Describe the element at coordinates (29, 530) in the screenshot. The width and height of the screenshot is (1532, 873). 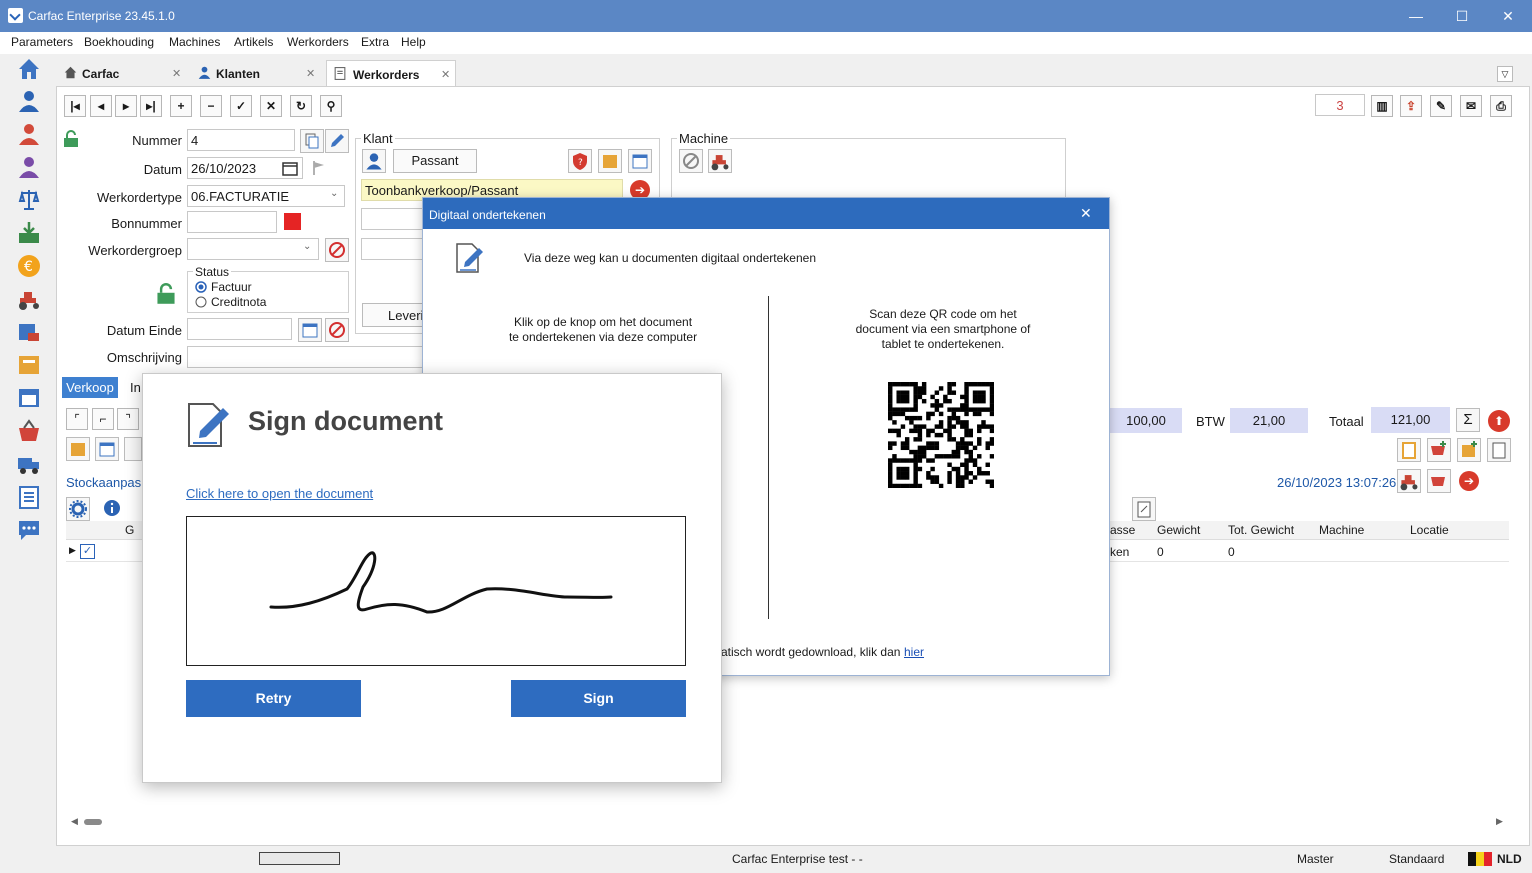
I see `chat-icon` at that location.